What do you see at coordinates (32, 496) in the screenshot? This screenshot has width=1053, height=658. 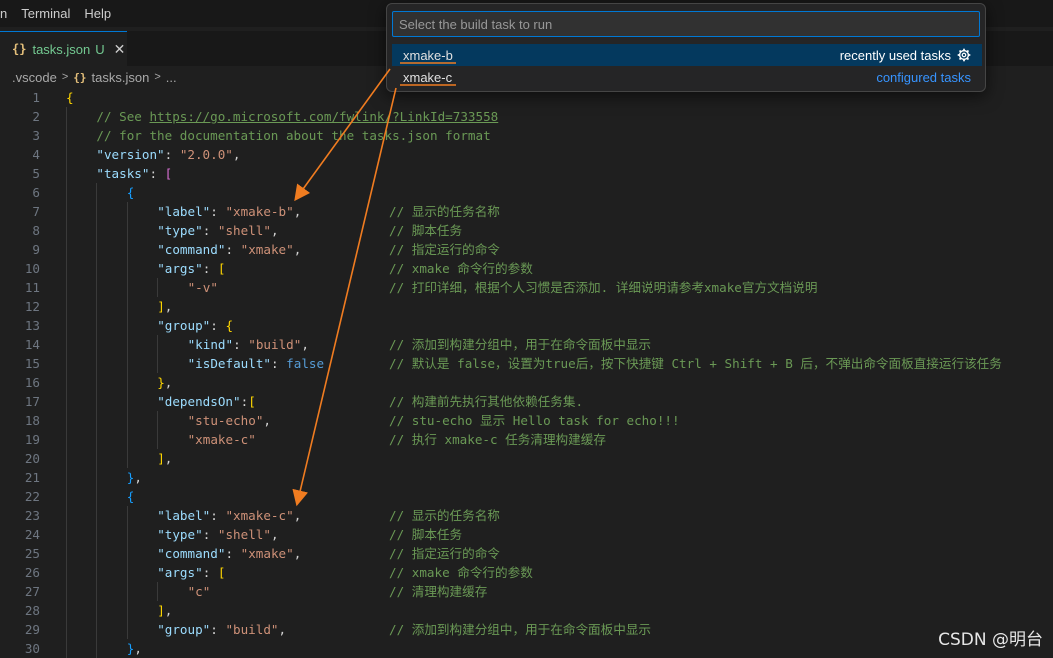 I see `line-number: 22` at bounding box center [32, 496].